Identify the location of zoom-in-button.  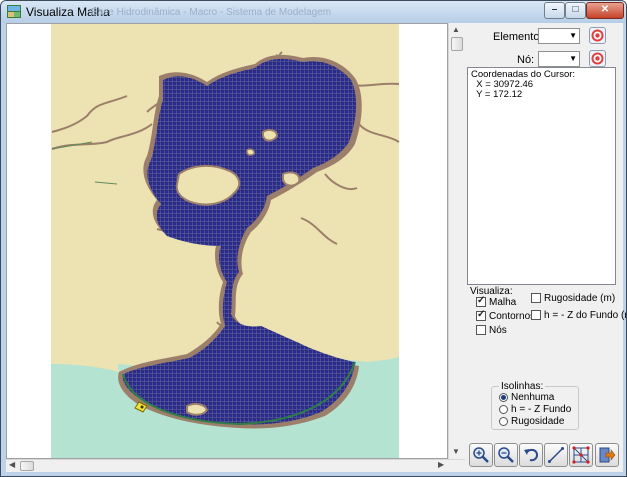
(481, 455).